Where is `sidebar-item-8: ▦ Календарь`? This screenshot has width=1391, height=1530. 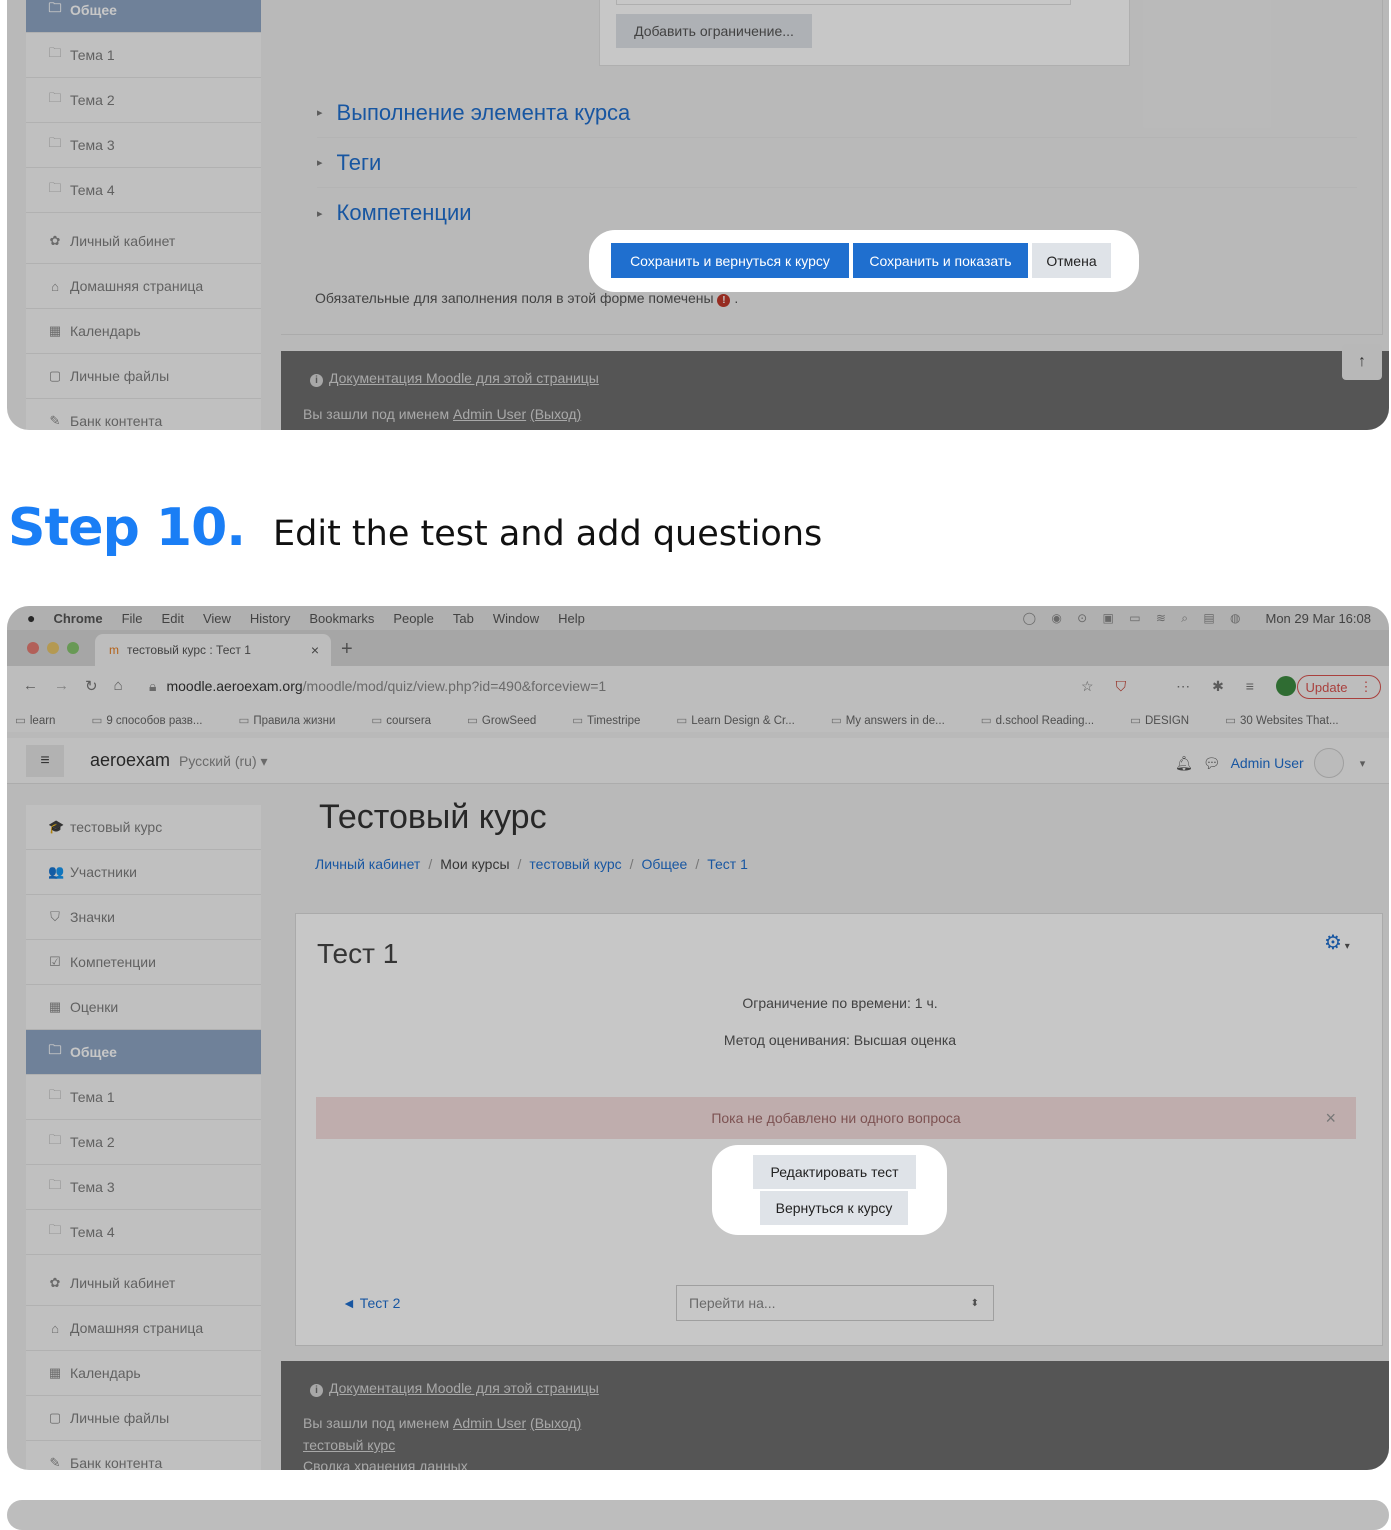 sidebar-item-8: ▦ Календарь is located at coordinates (143, 331).